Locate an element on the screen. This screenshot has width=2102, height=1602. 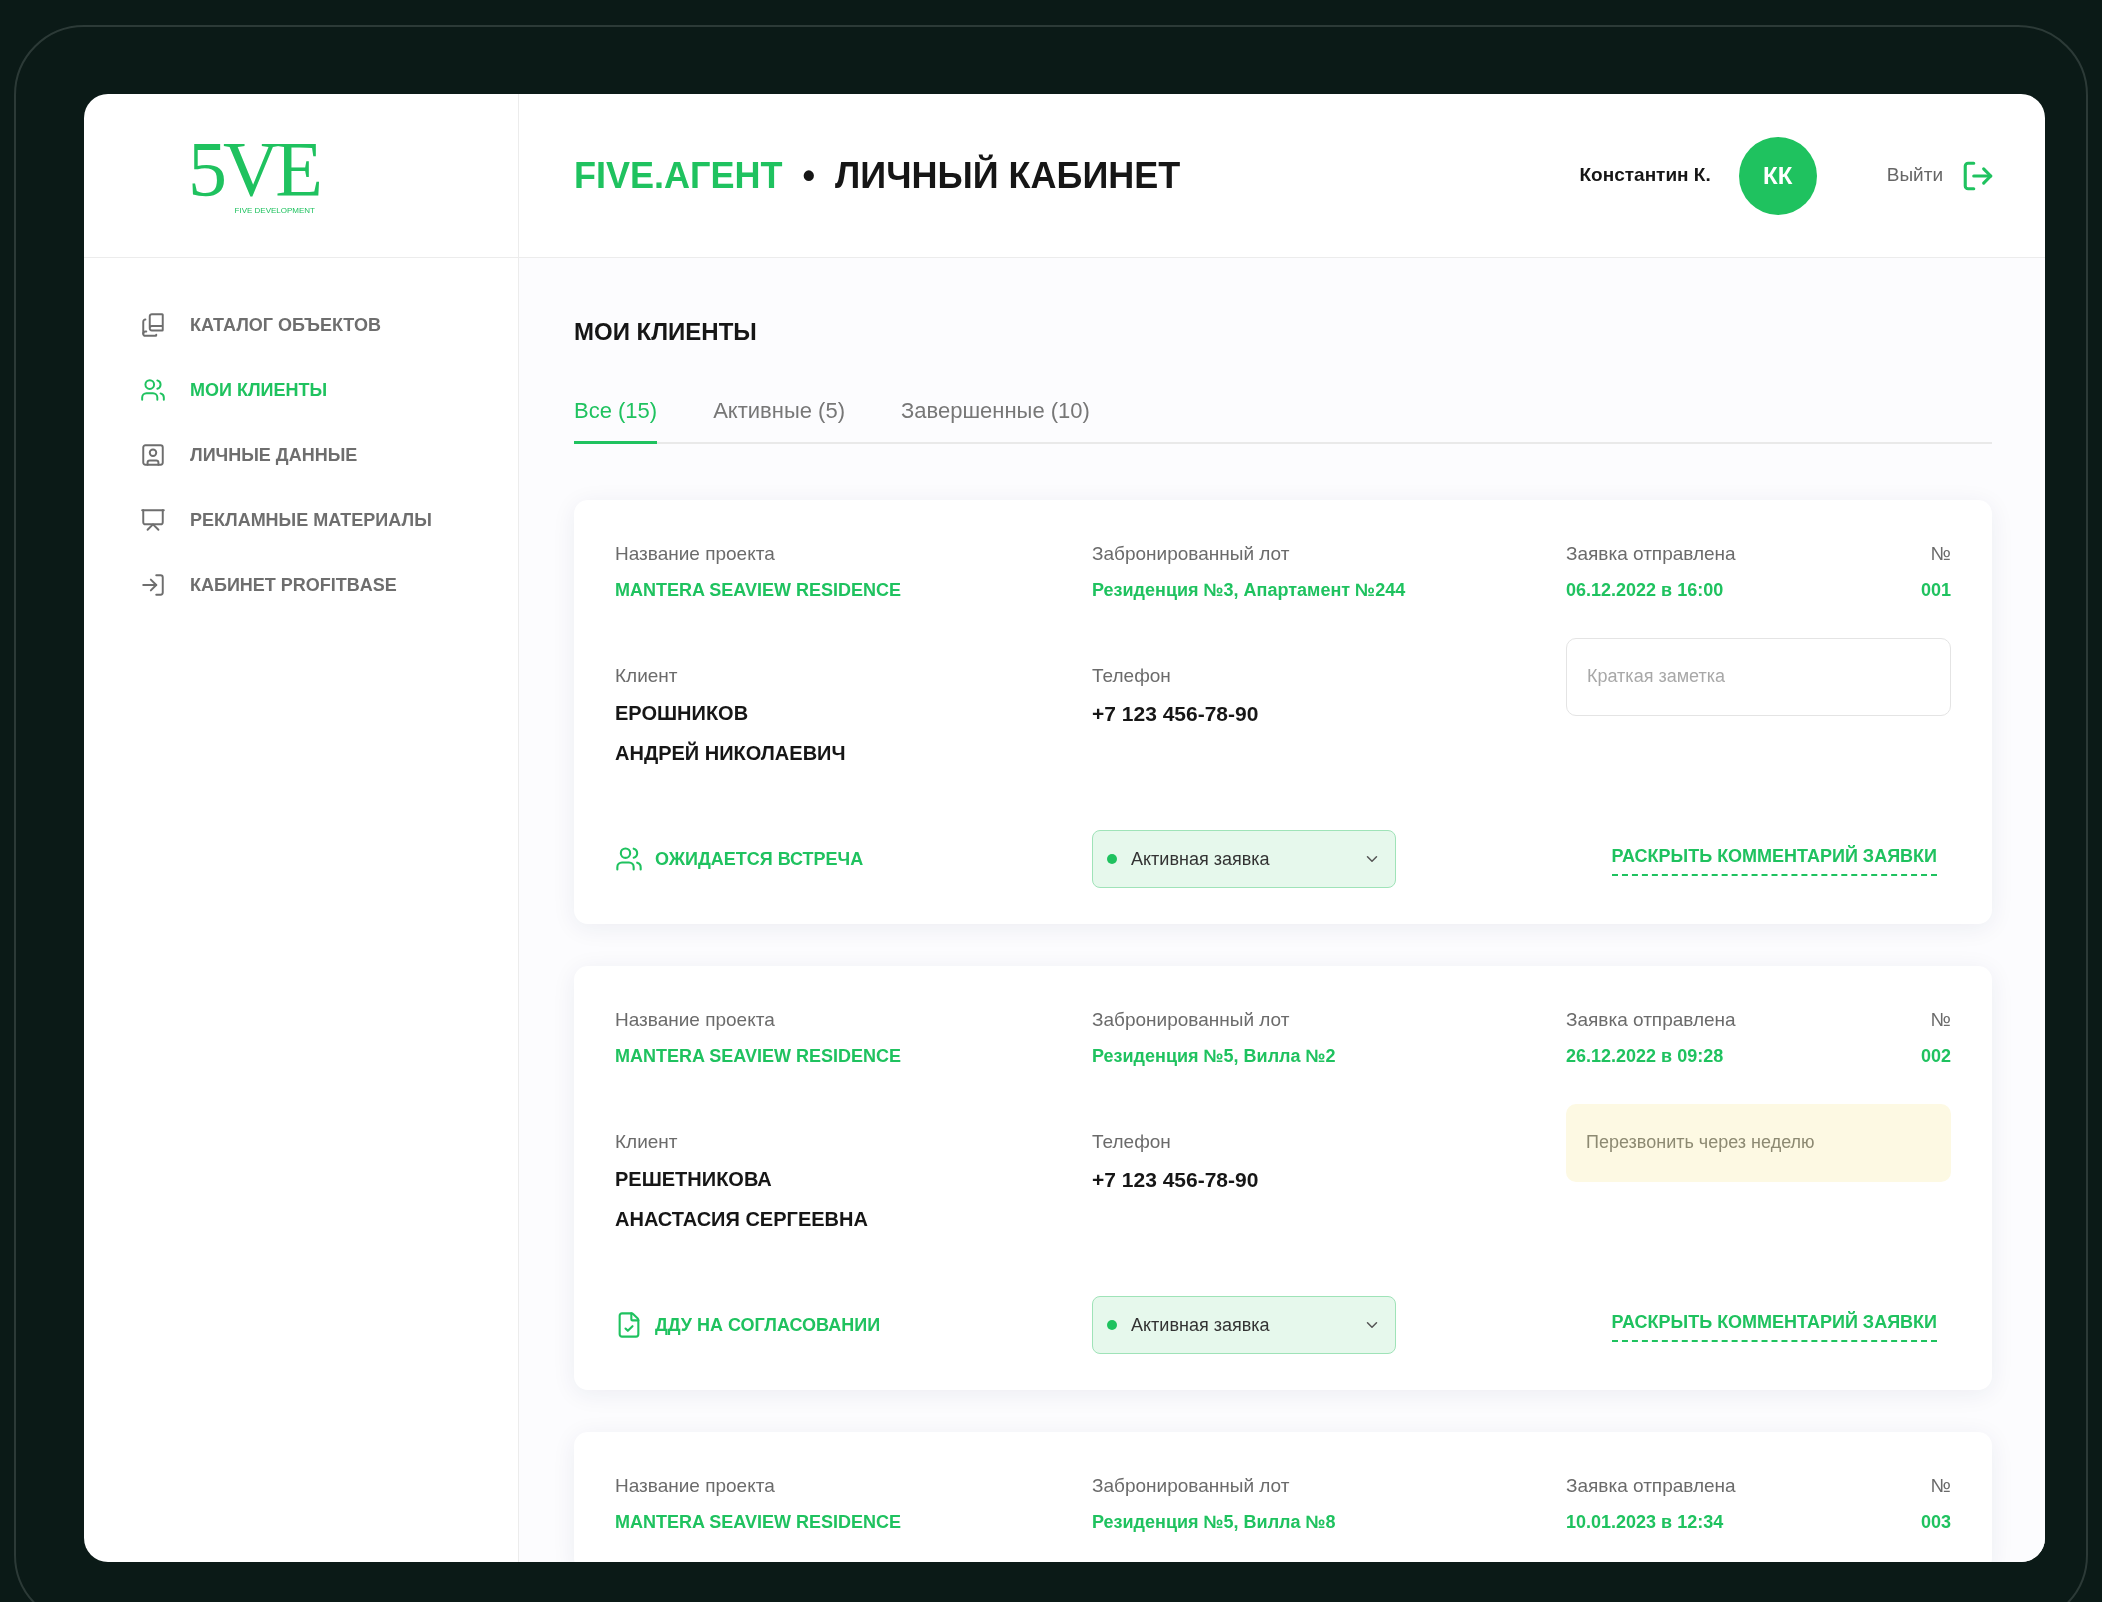
filter-tab: Активные (5) is located at coordinates (779, 419).